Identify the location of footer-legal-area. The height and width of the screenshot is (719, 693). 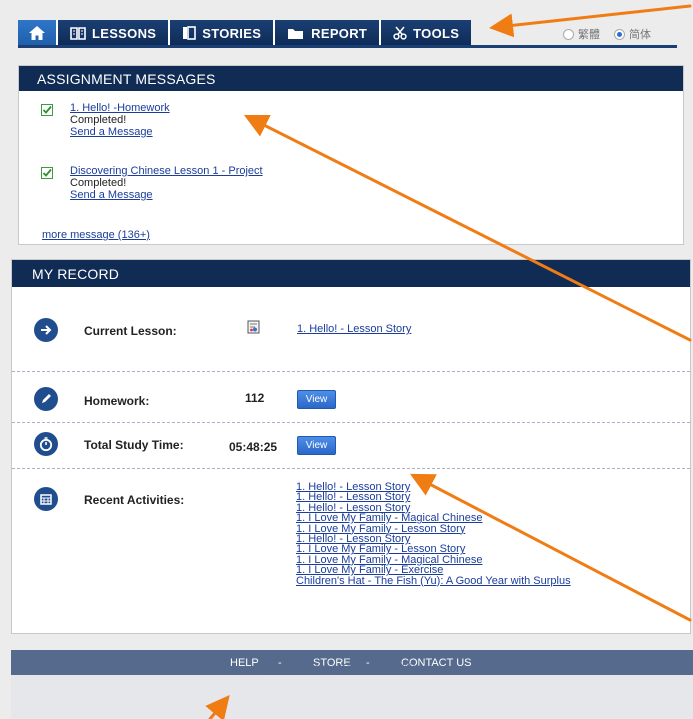
(352, 697).